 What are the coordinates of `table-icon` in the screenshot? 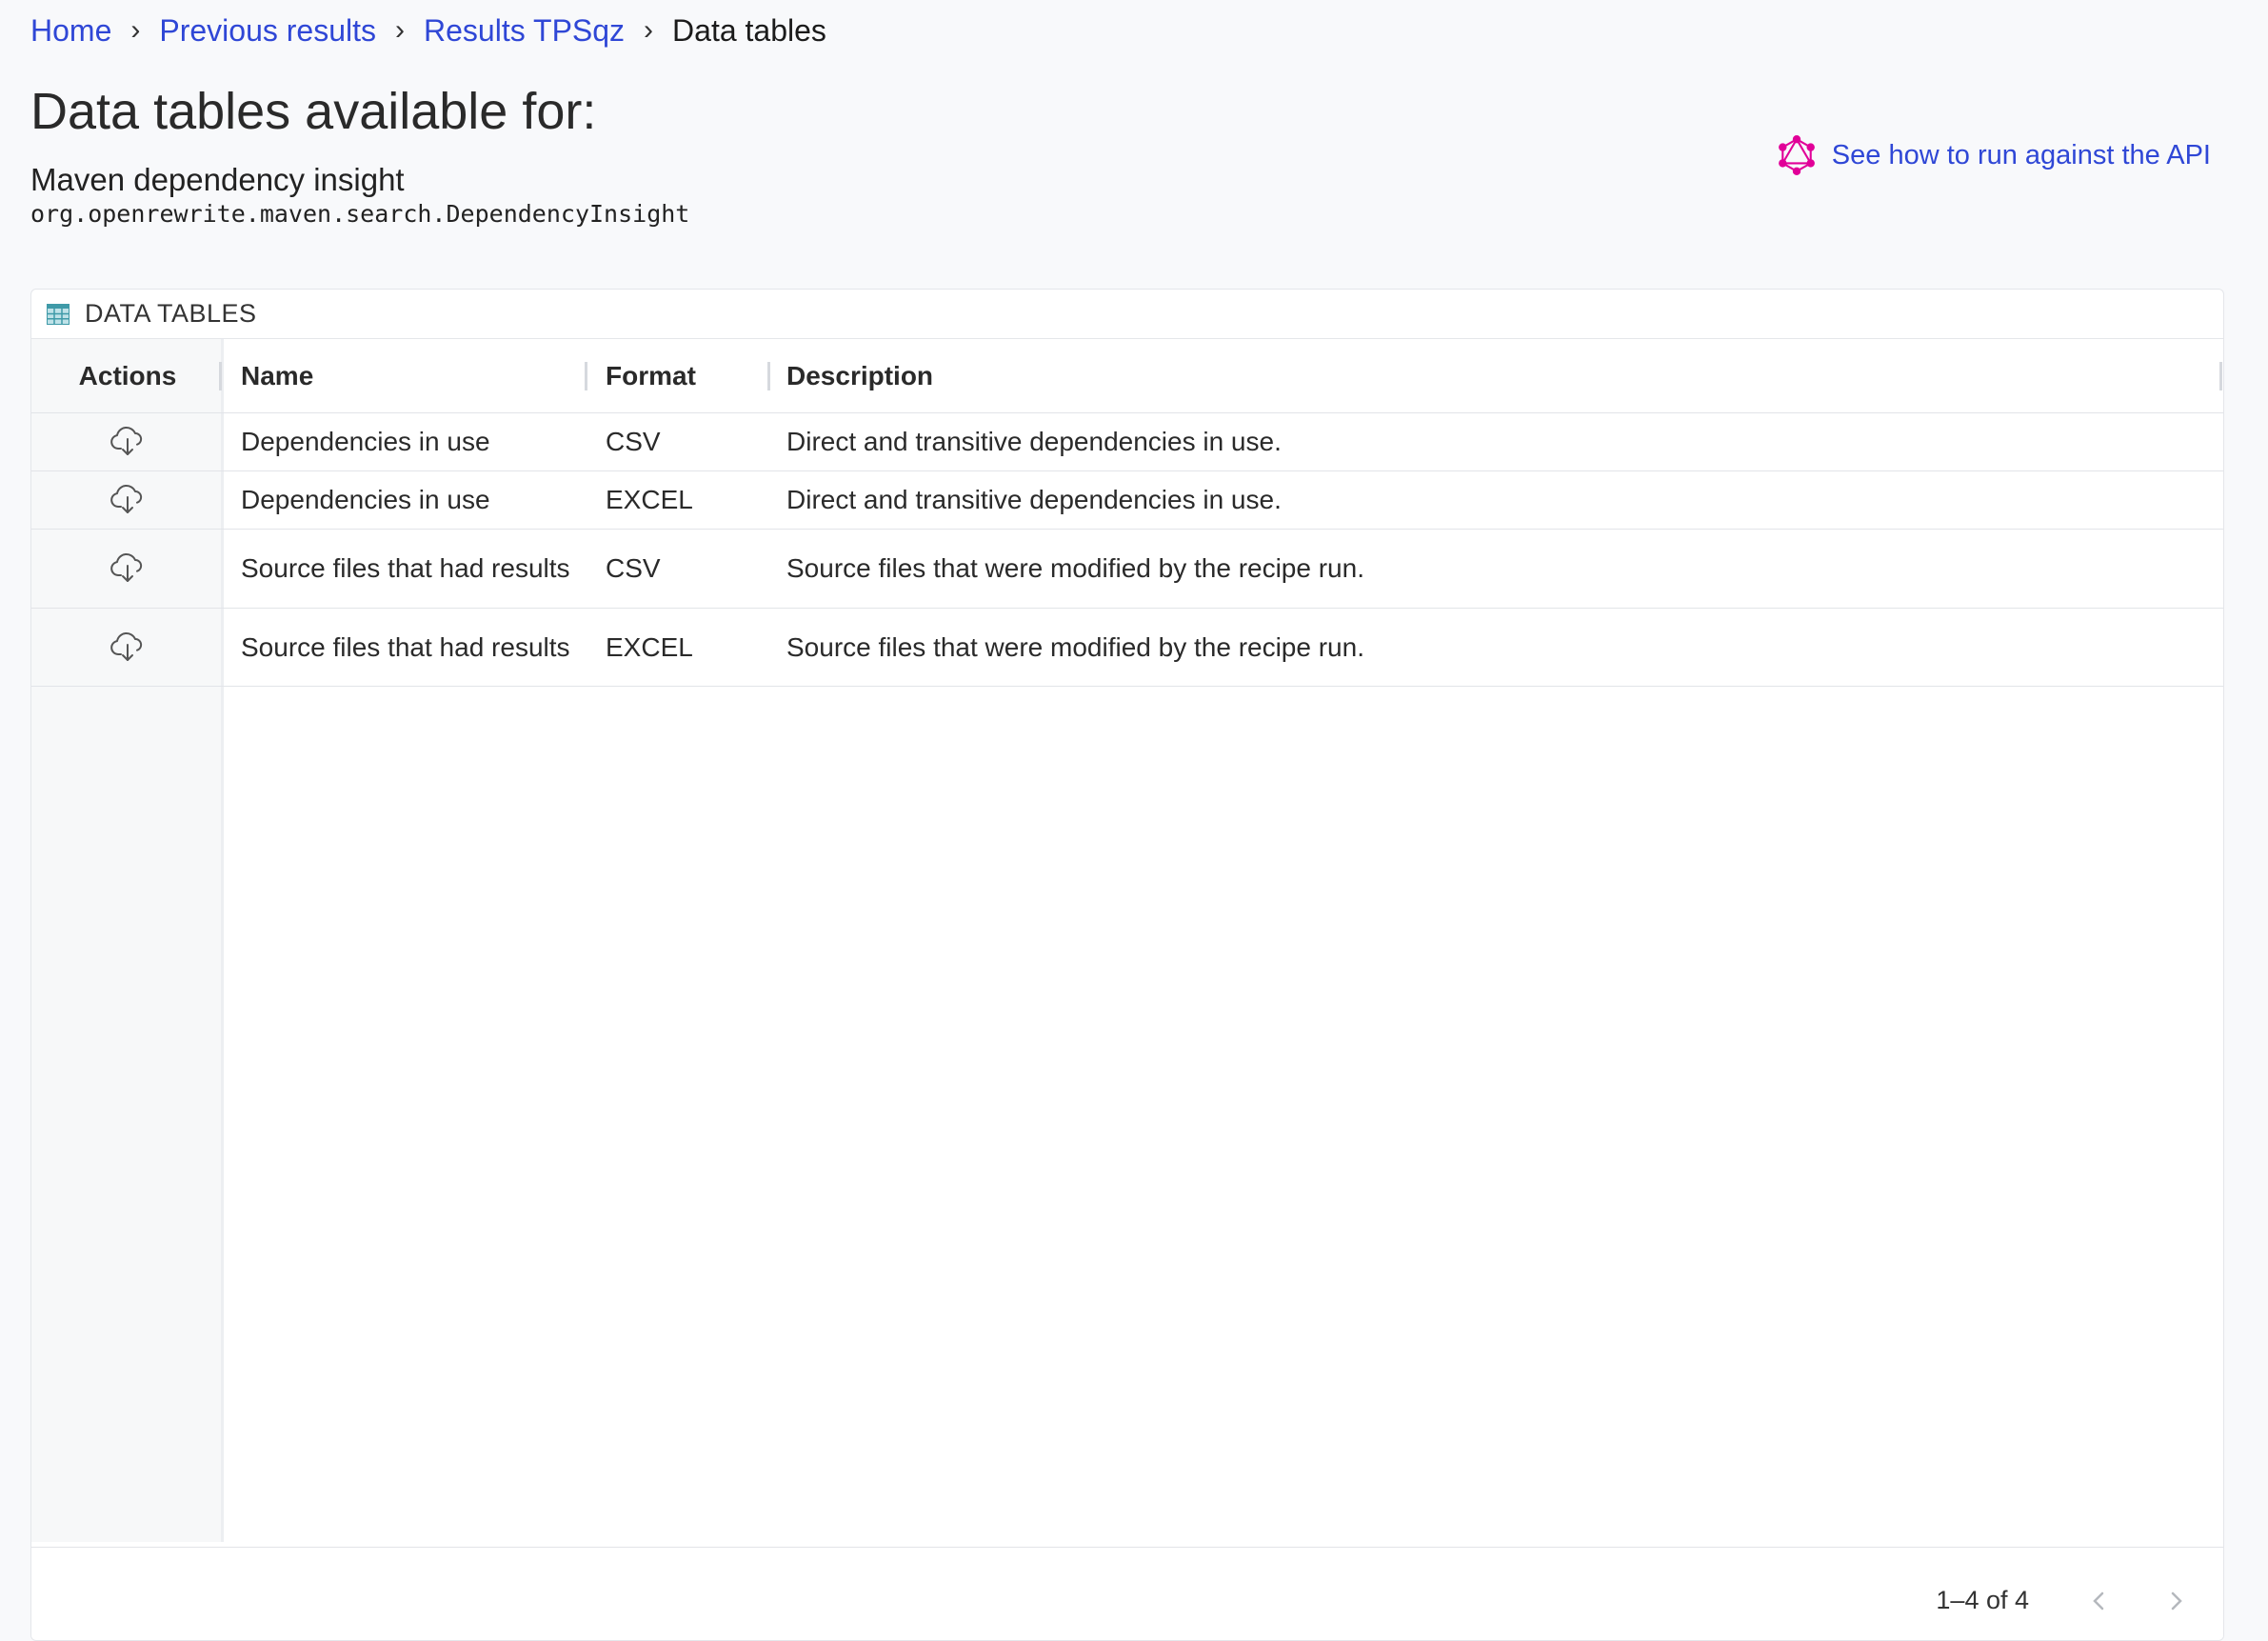 It's located at (58, 314).